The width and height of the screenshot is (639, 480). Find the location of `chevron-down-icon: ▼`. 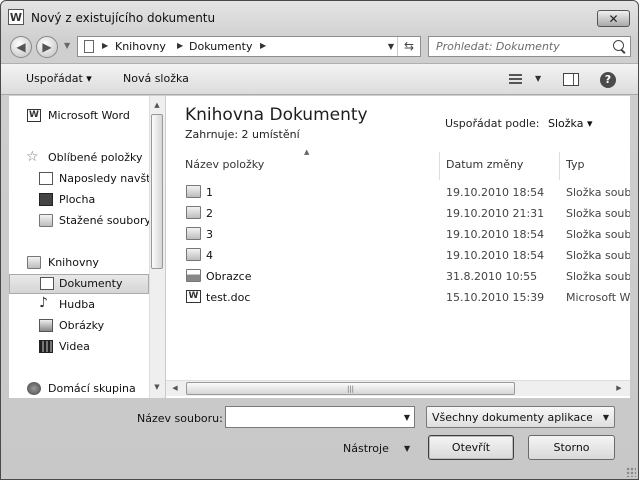

chevron-down-icon: ▼ is located at coordinates (606, 417).